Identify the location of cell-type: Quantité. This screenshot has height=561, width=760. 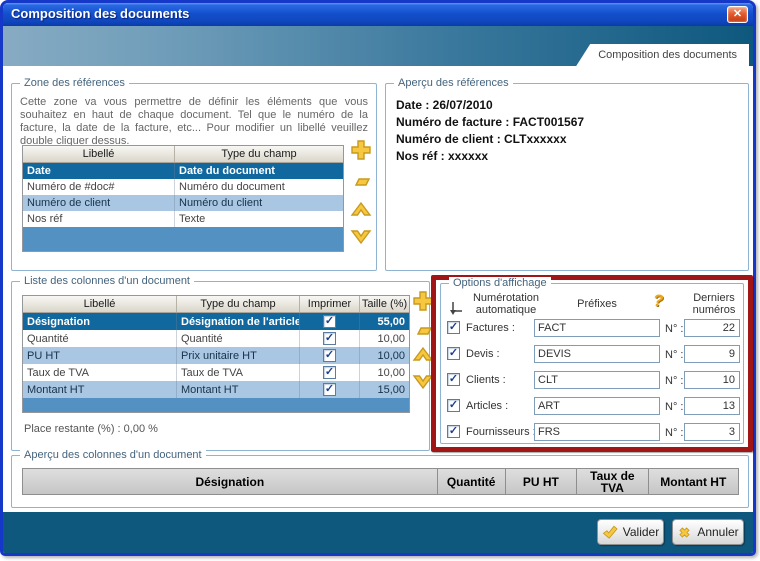
(238, 338).